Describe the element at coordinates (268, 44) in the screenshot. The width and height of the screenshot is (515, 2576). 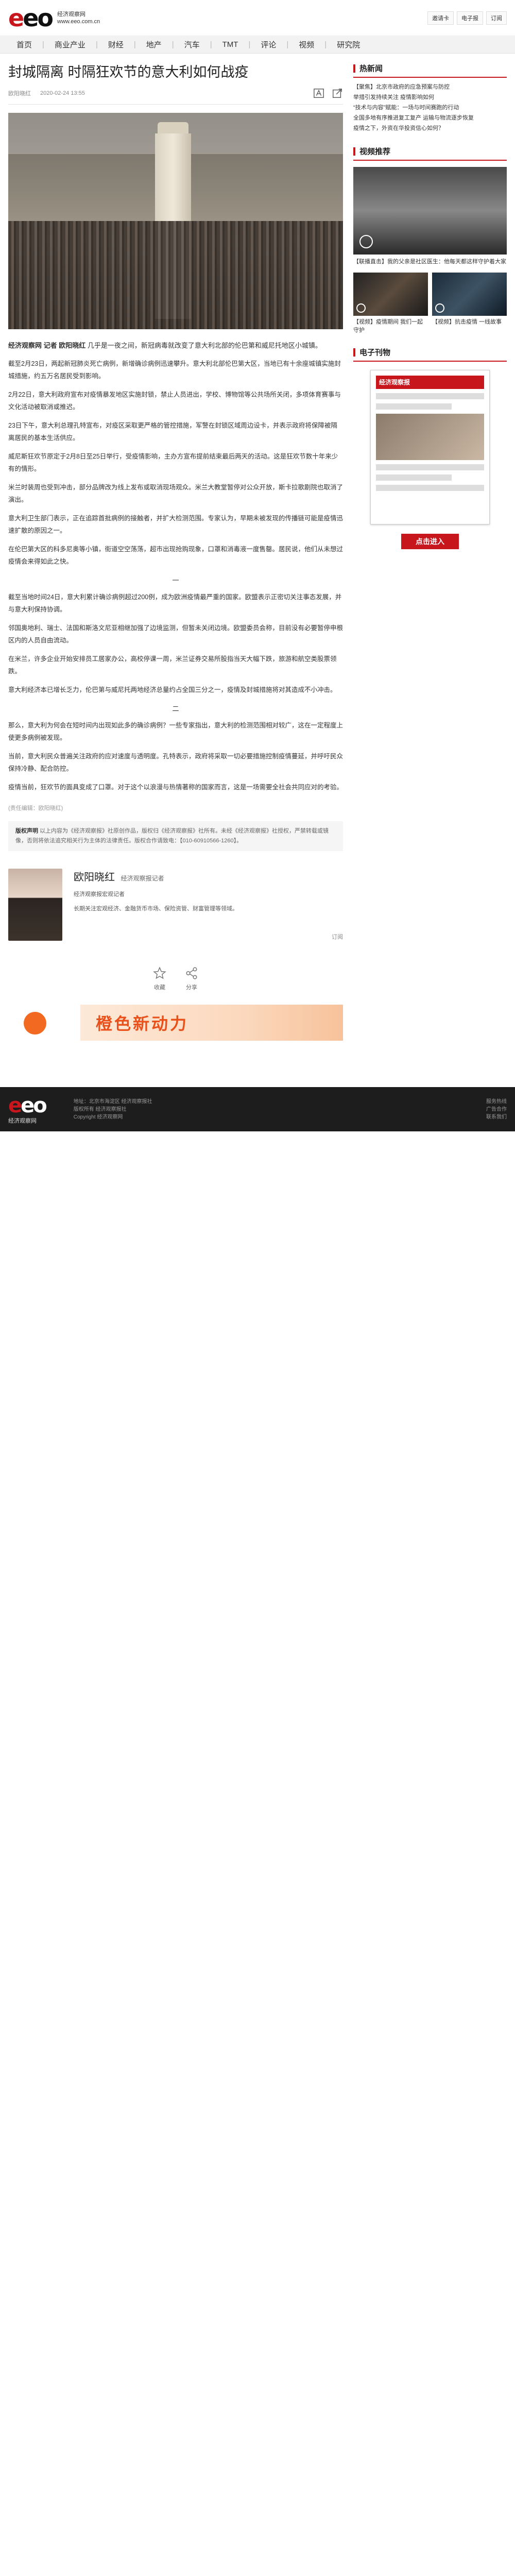
I see `nav-item-comment: 评论` at that location.